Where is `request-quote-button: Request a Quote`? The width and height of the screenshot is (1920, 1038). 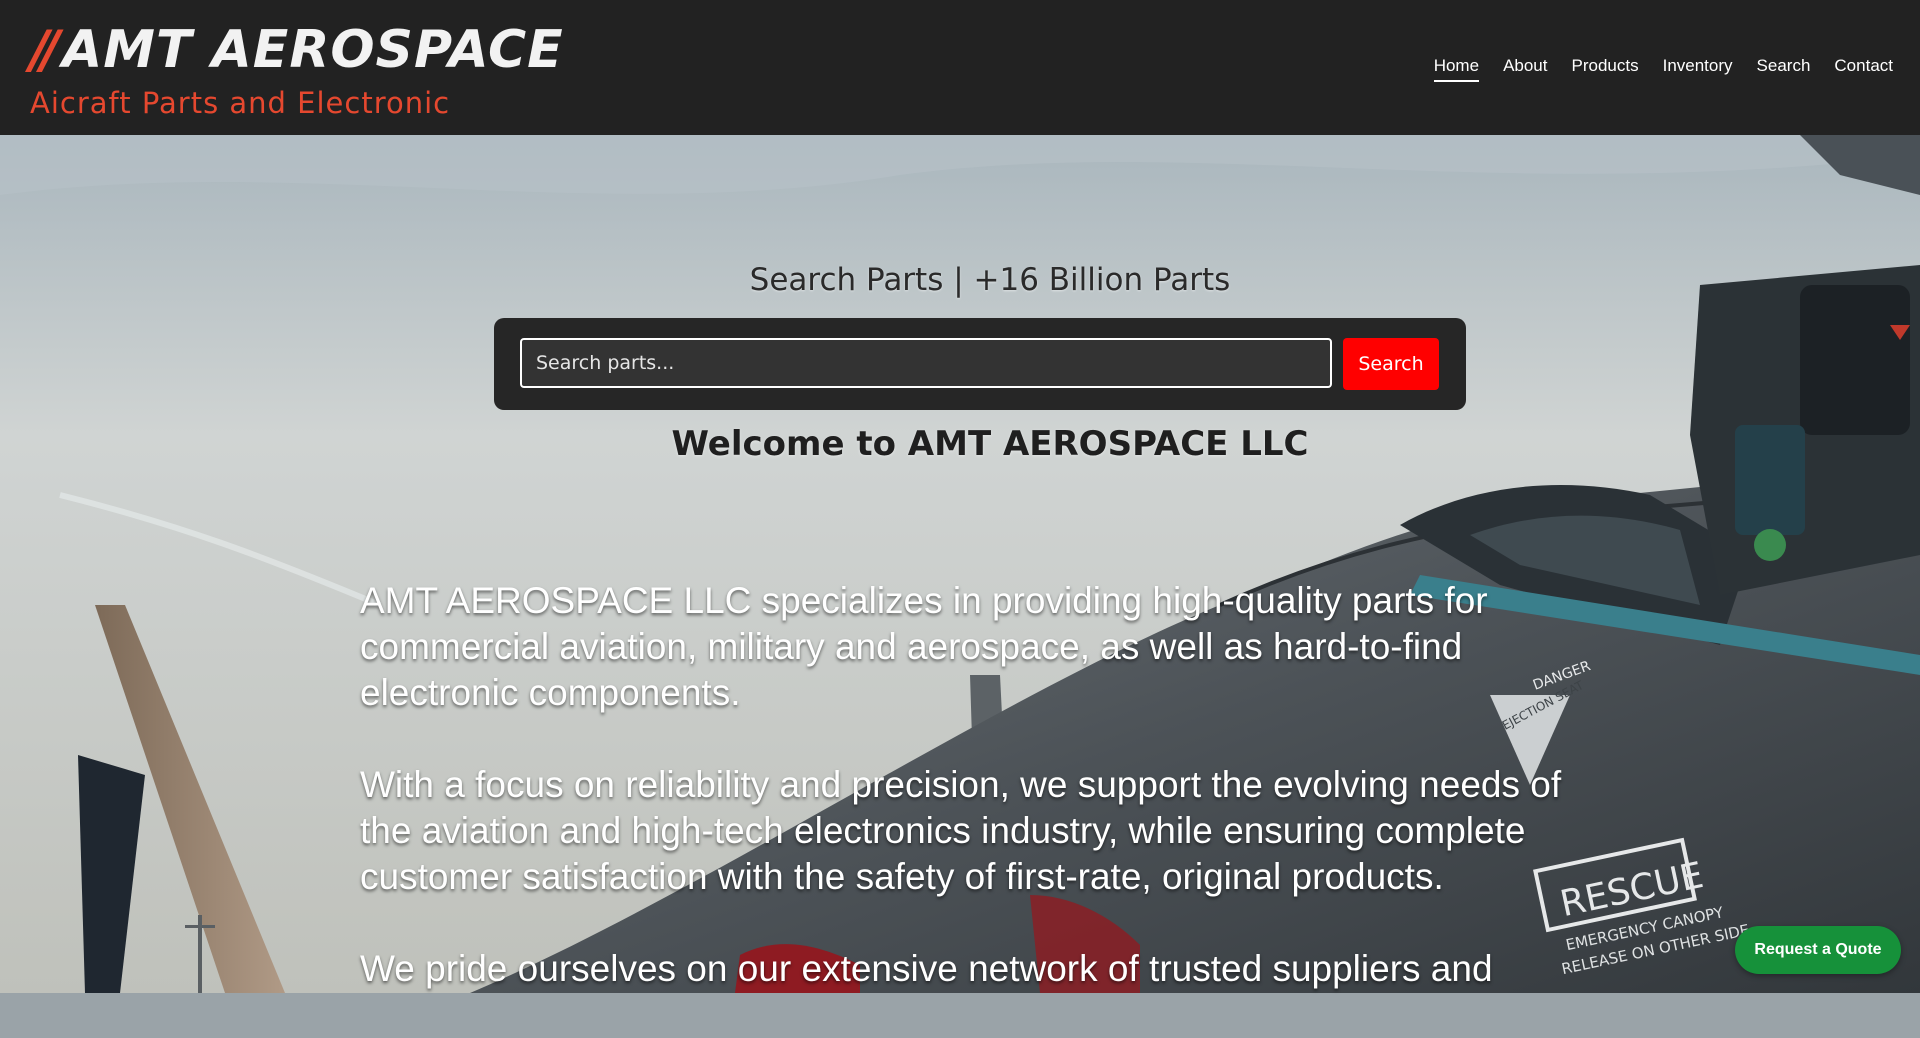 request-quote-button: Request a Quote is located at coordinates (1818, 950).